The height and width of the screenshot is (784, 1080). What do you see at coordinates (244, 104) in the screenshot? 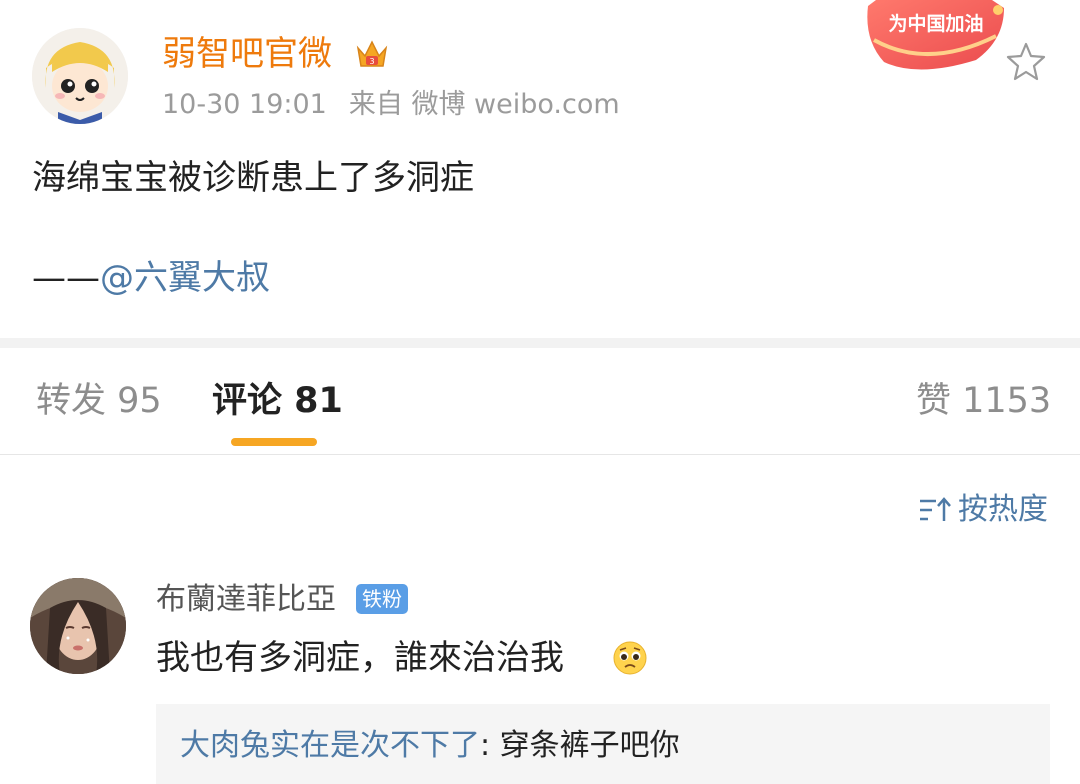
I see `post-timestamp: 10-30 19:01` at bounding box center [244, 104].